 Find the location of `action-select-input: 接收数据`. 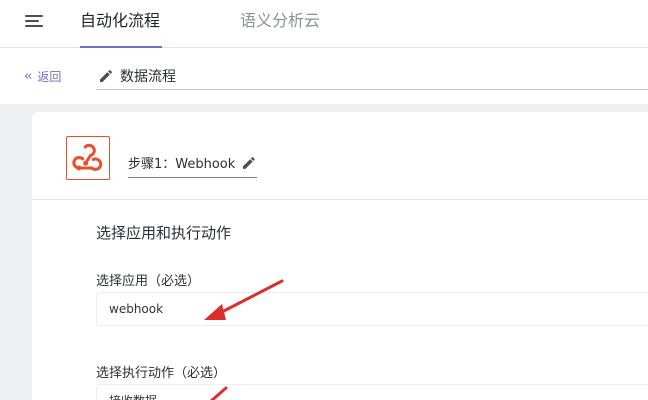

action-select-input: 接收数据 is located at coordinates (372, 392).